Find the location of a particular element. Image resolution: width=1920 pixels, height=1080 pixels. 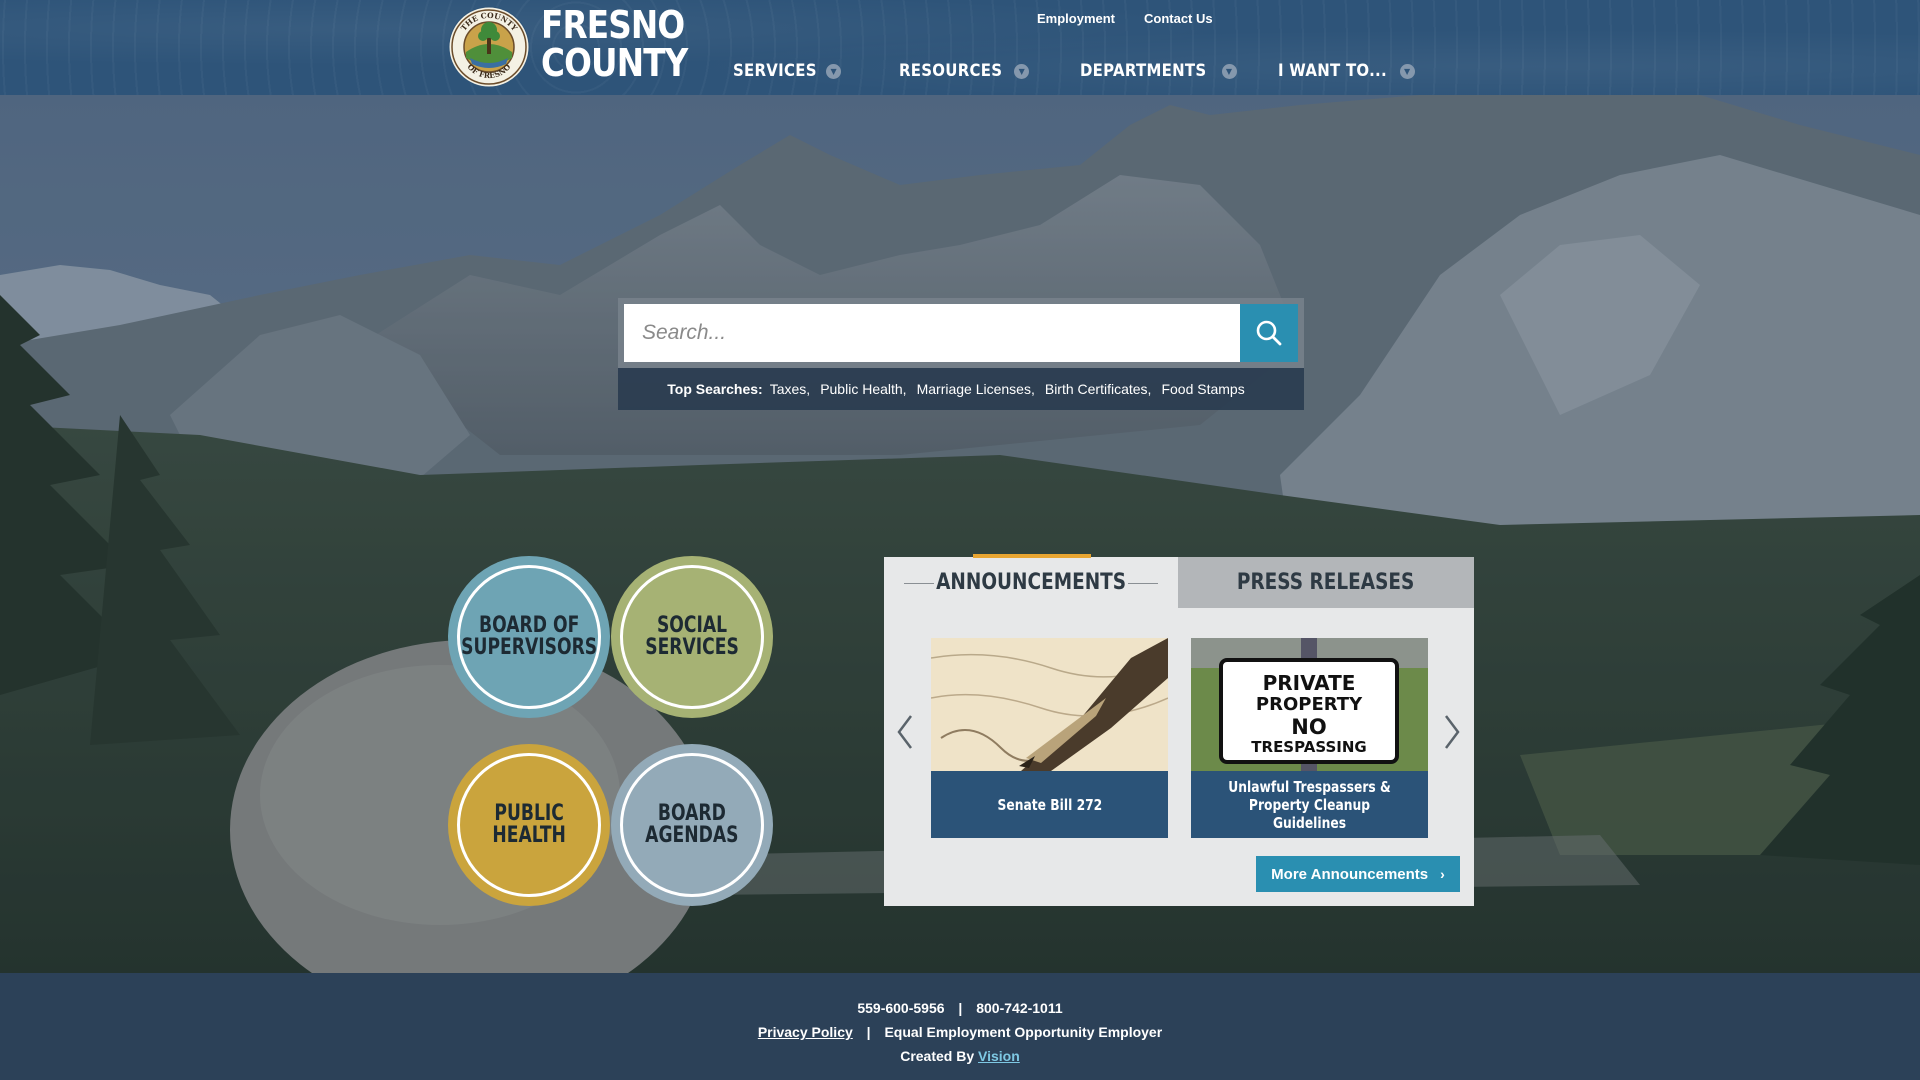

sign-text-property: PROPERTY is located at coordinates (1309, 704).